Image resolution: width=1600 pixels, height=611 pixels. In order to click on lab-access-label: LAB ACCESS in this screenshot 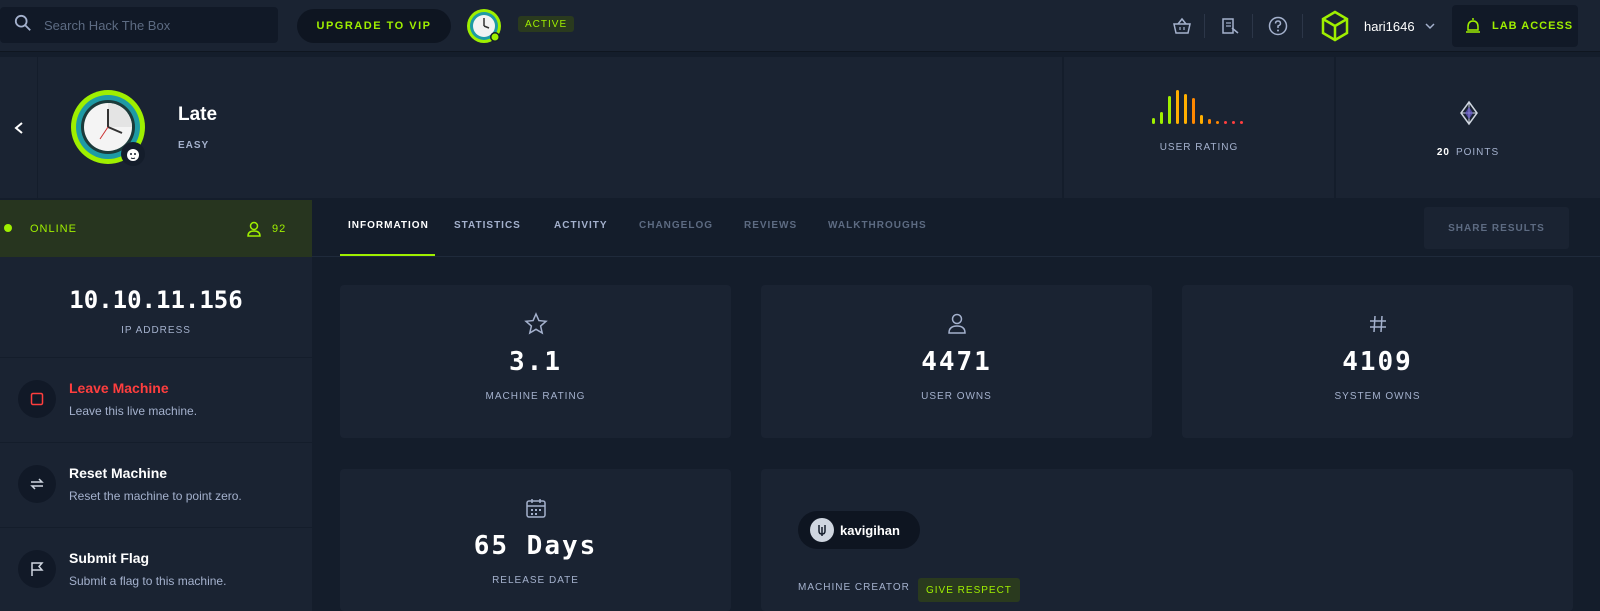, I will do `click(1533, 26)`.